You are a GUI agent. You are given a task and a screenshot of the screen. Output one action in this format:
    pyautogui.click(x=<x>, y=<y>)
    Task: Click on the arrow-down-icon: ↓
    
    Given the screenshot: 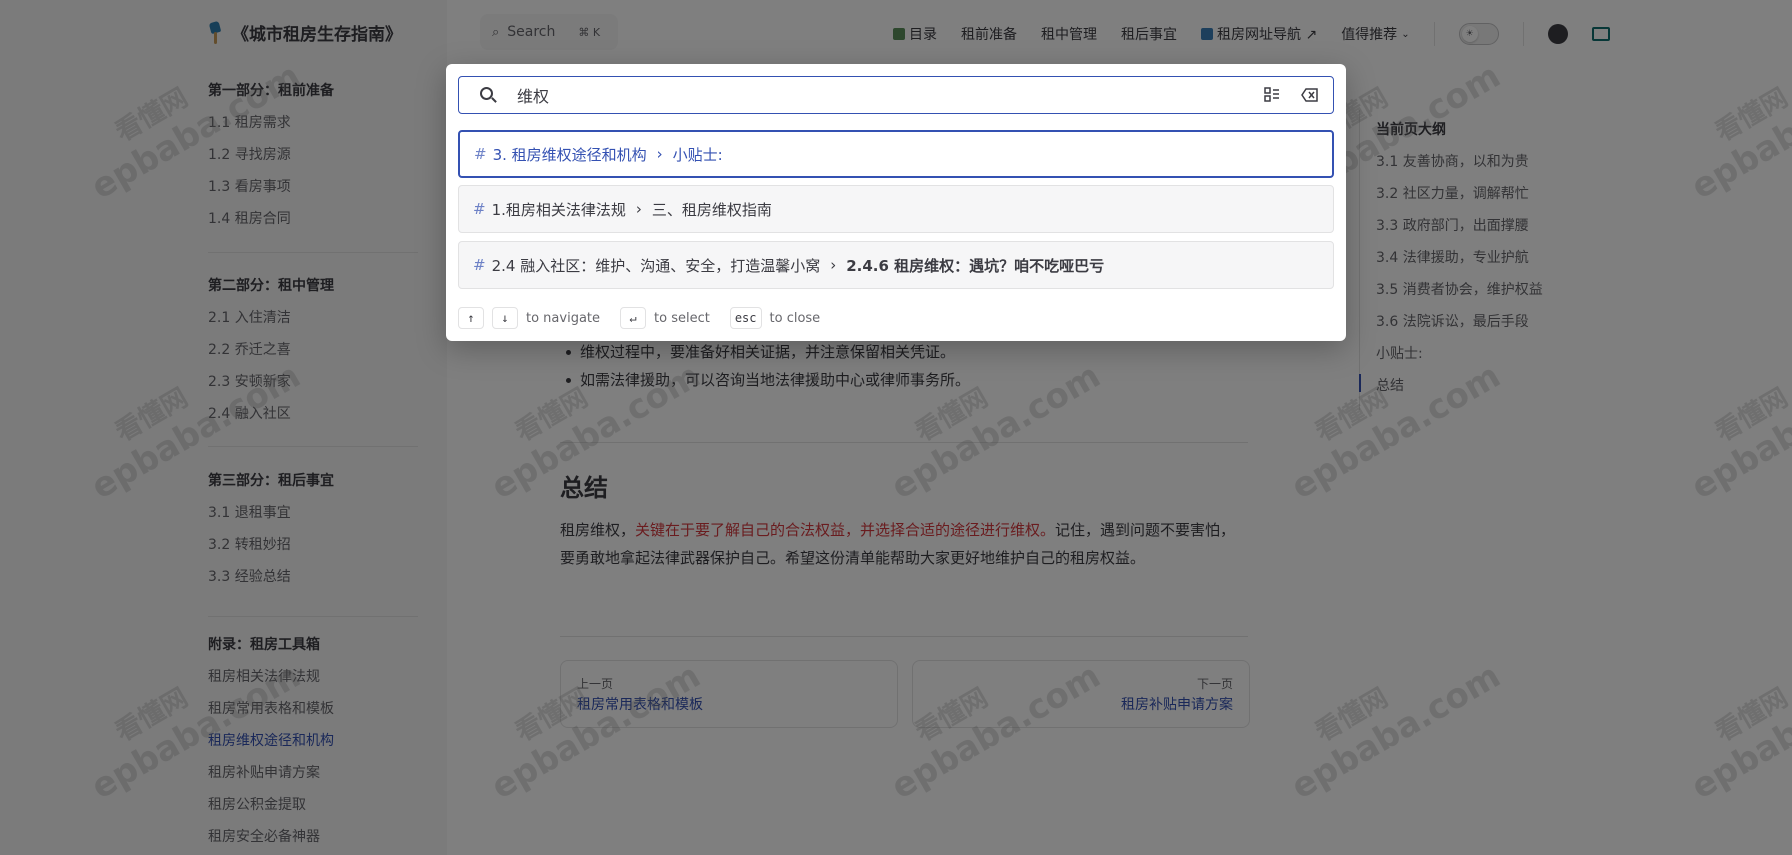 What is the action you would take?
    pyautogui.click(x=505, y=318)
    